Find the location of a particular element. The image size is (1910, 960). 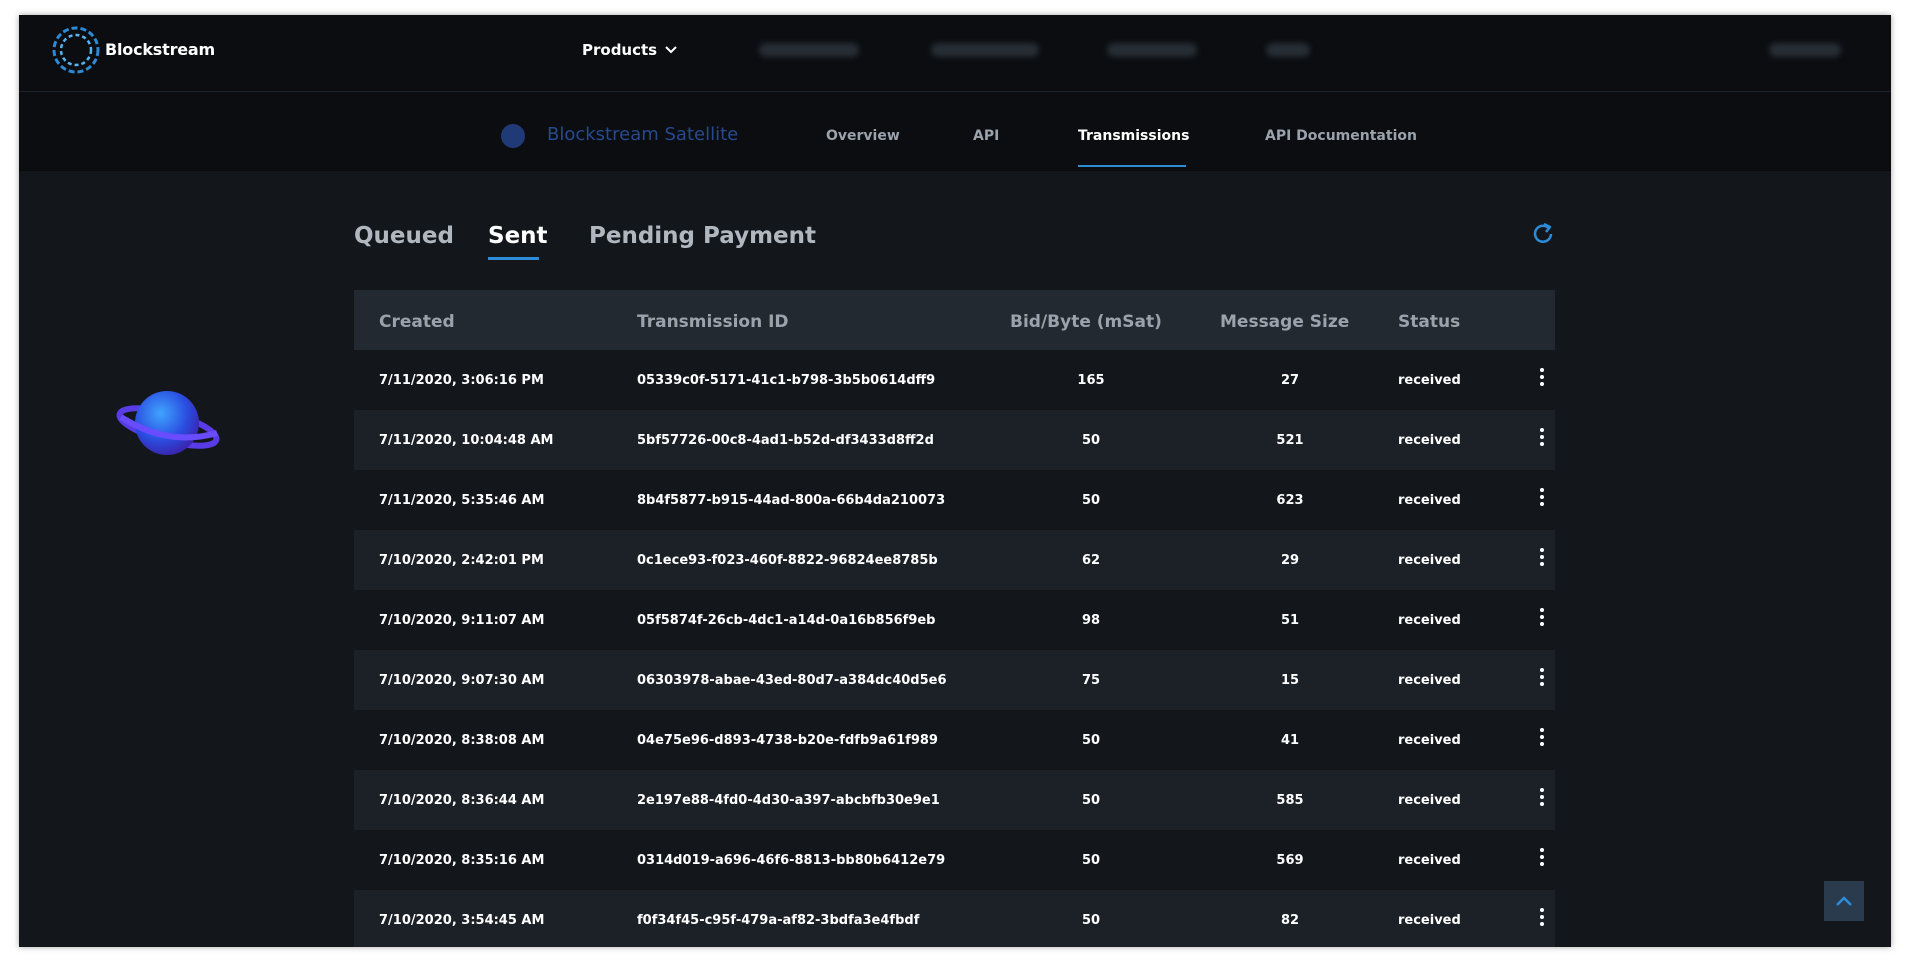

cell-transmission-id: 05339c0f-5171-41c1-b798-3b5b0614dff9 is located at coordinates (786, 380).